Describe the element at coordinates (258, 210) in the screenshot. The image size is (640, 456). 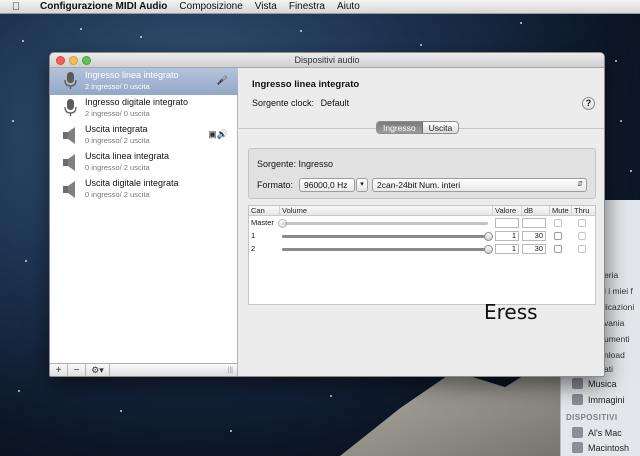
I see `col-can: Can` at that location.